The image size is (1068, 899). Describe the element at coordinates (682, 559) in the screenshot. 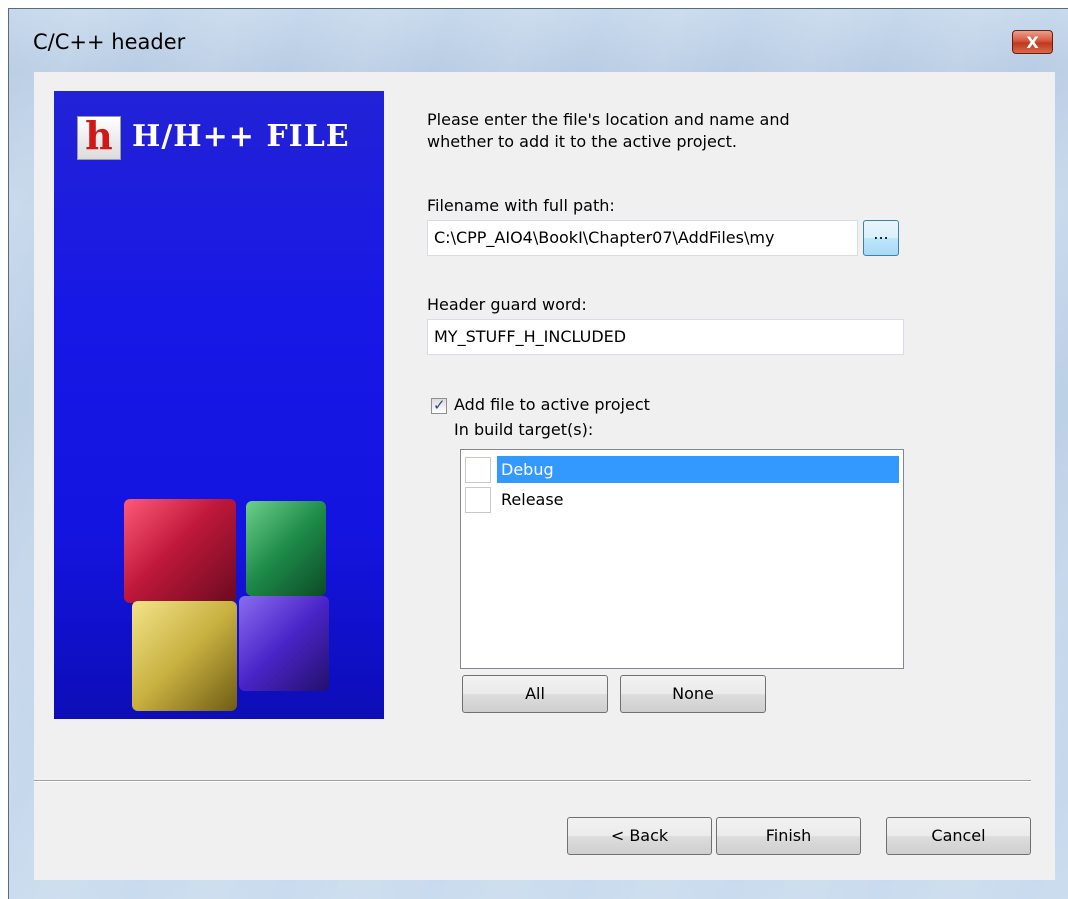

I see `build-targets-list: Debug Release` at that location.